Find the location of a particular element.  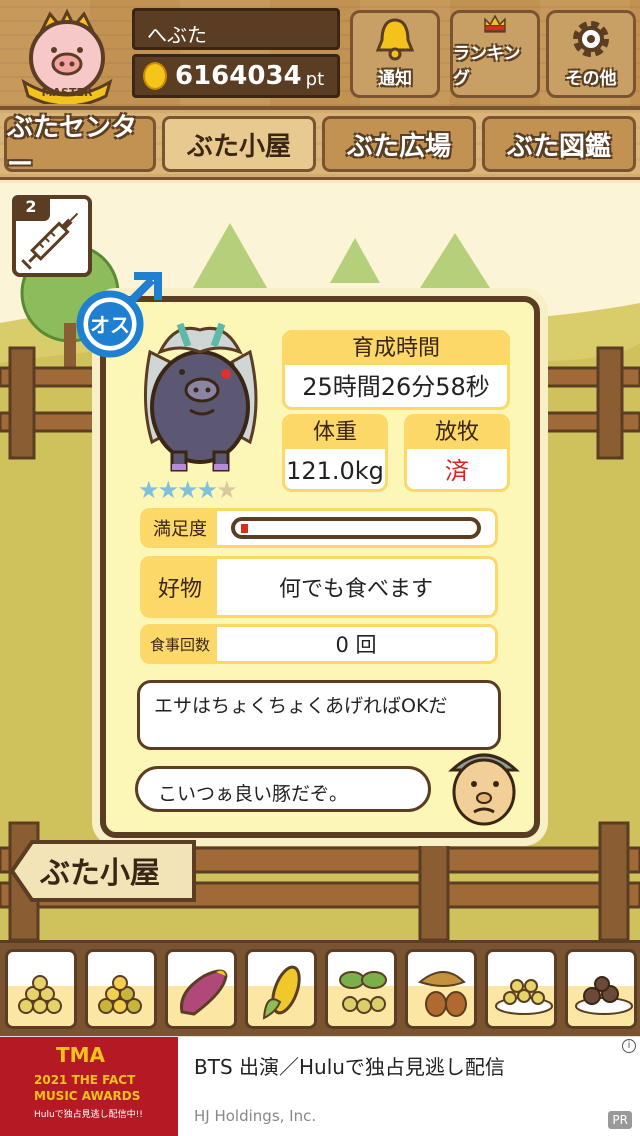

ad-image-line3: Huluで独占見逃し配信中!! is located at coordinates (88, 1115).